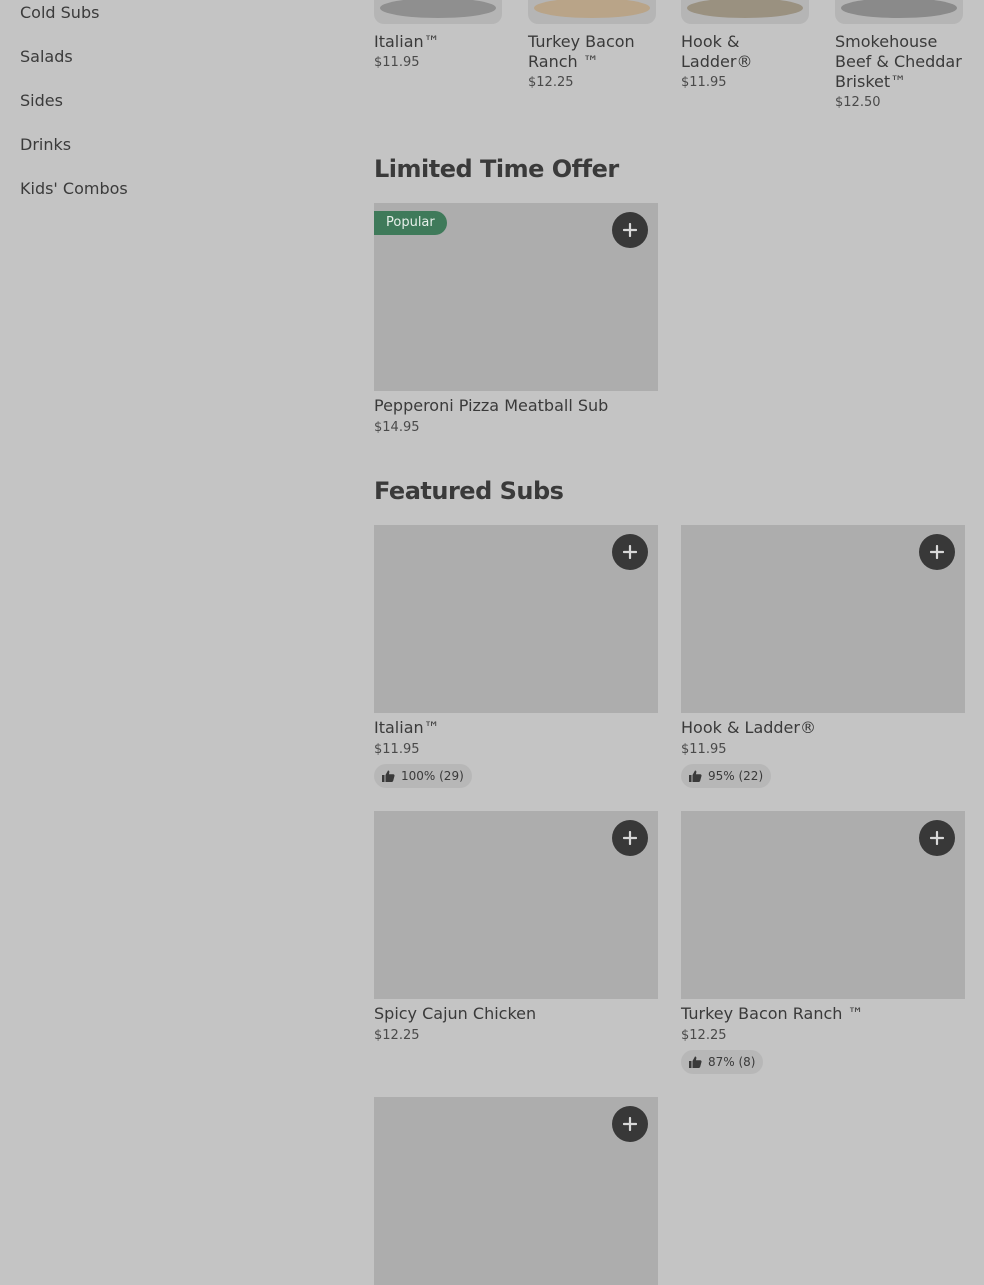  What do you see at coordinates (455, 1013) in the screenshot?
I see `item-name: Spicy Cajun Chicken` at bounding box center [455, 1013].